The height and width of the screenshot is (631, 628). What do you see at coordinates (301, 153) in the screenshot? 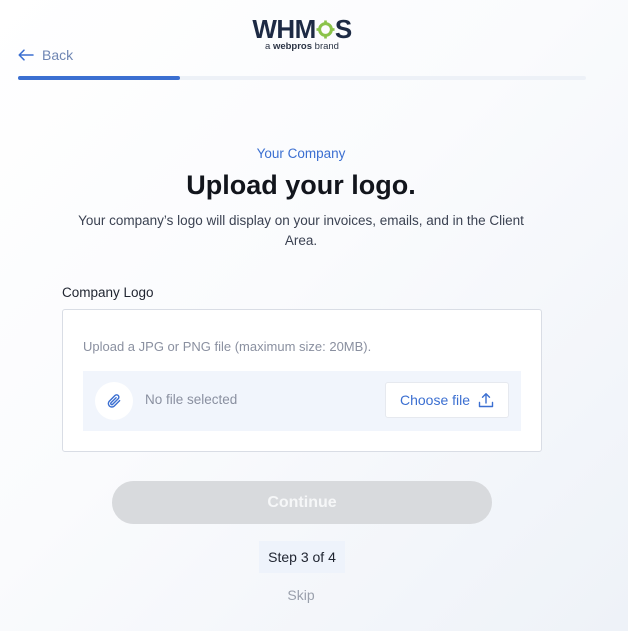
I see `section-eyebrow: Your Company` at bounding box center [301, 153].